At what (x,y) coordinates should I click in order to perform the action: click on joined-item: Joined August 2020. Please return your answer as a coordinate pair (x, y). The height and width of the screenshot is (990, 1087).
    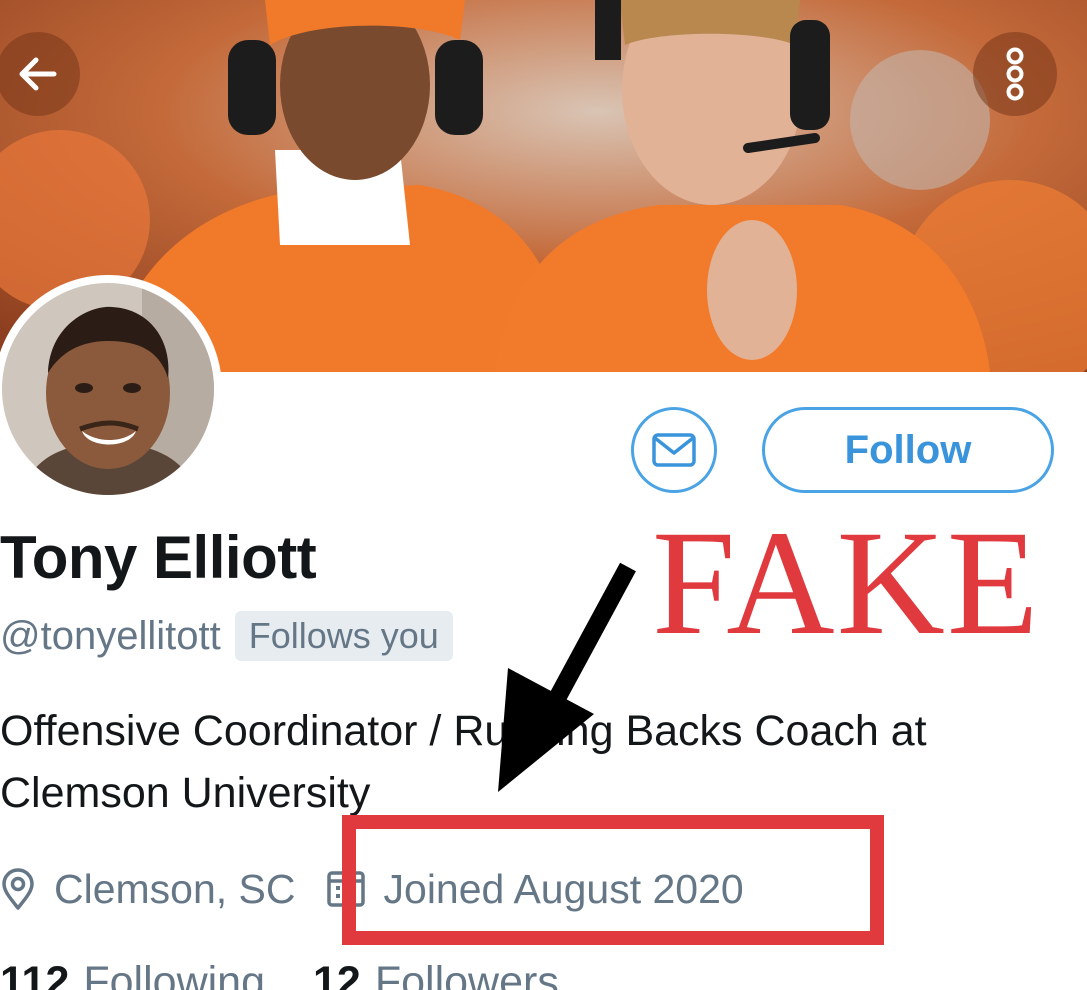
    Looking at the image, I should click on (535, 889).